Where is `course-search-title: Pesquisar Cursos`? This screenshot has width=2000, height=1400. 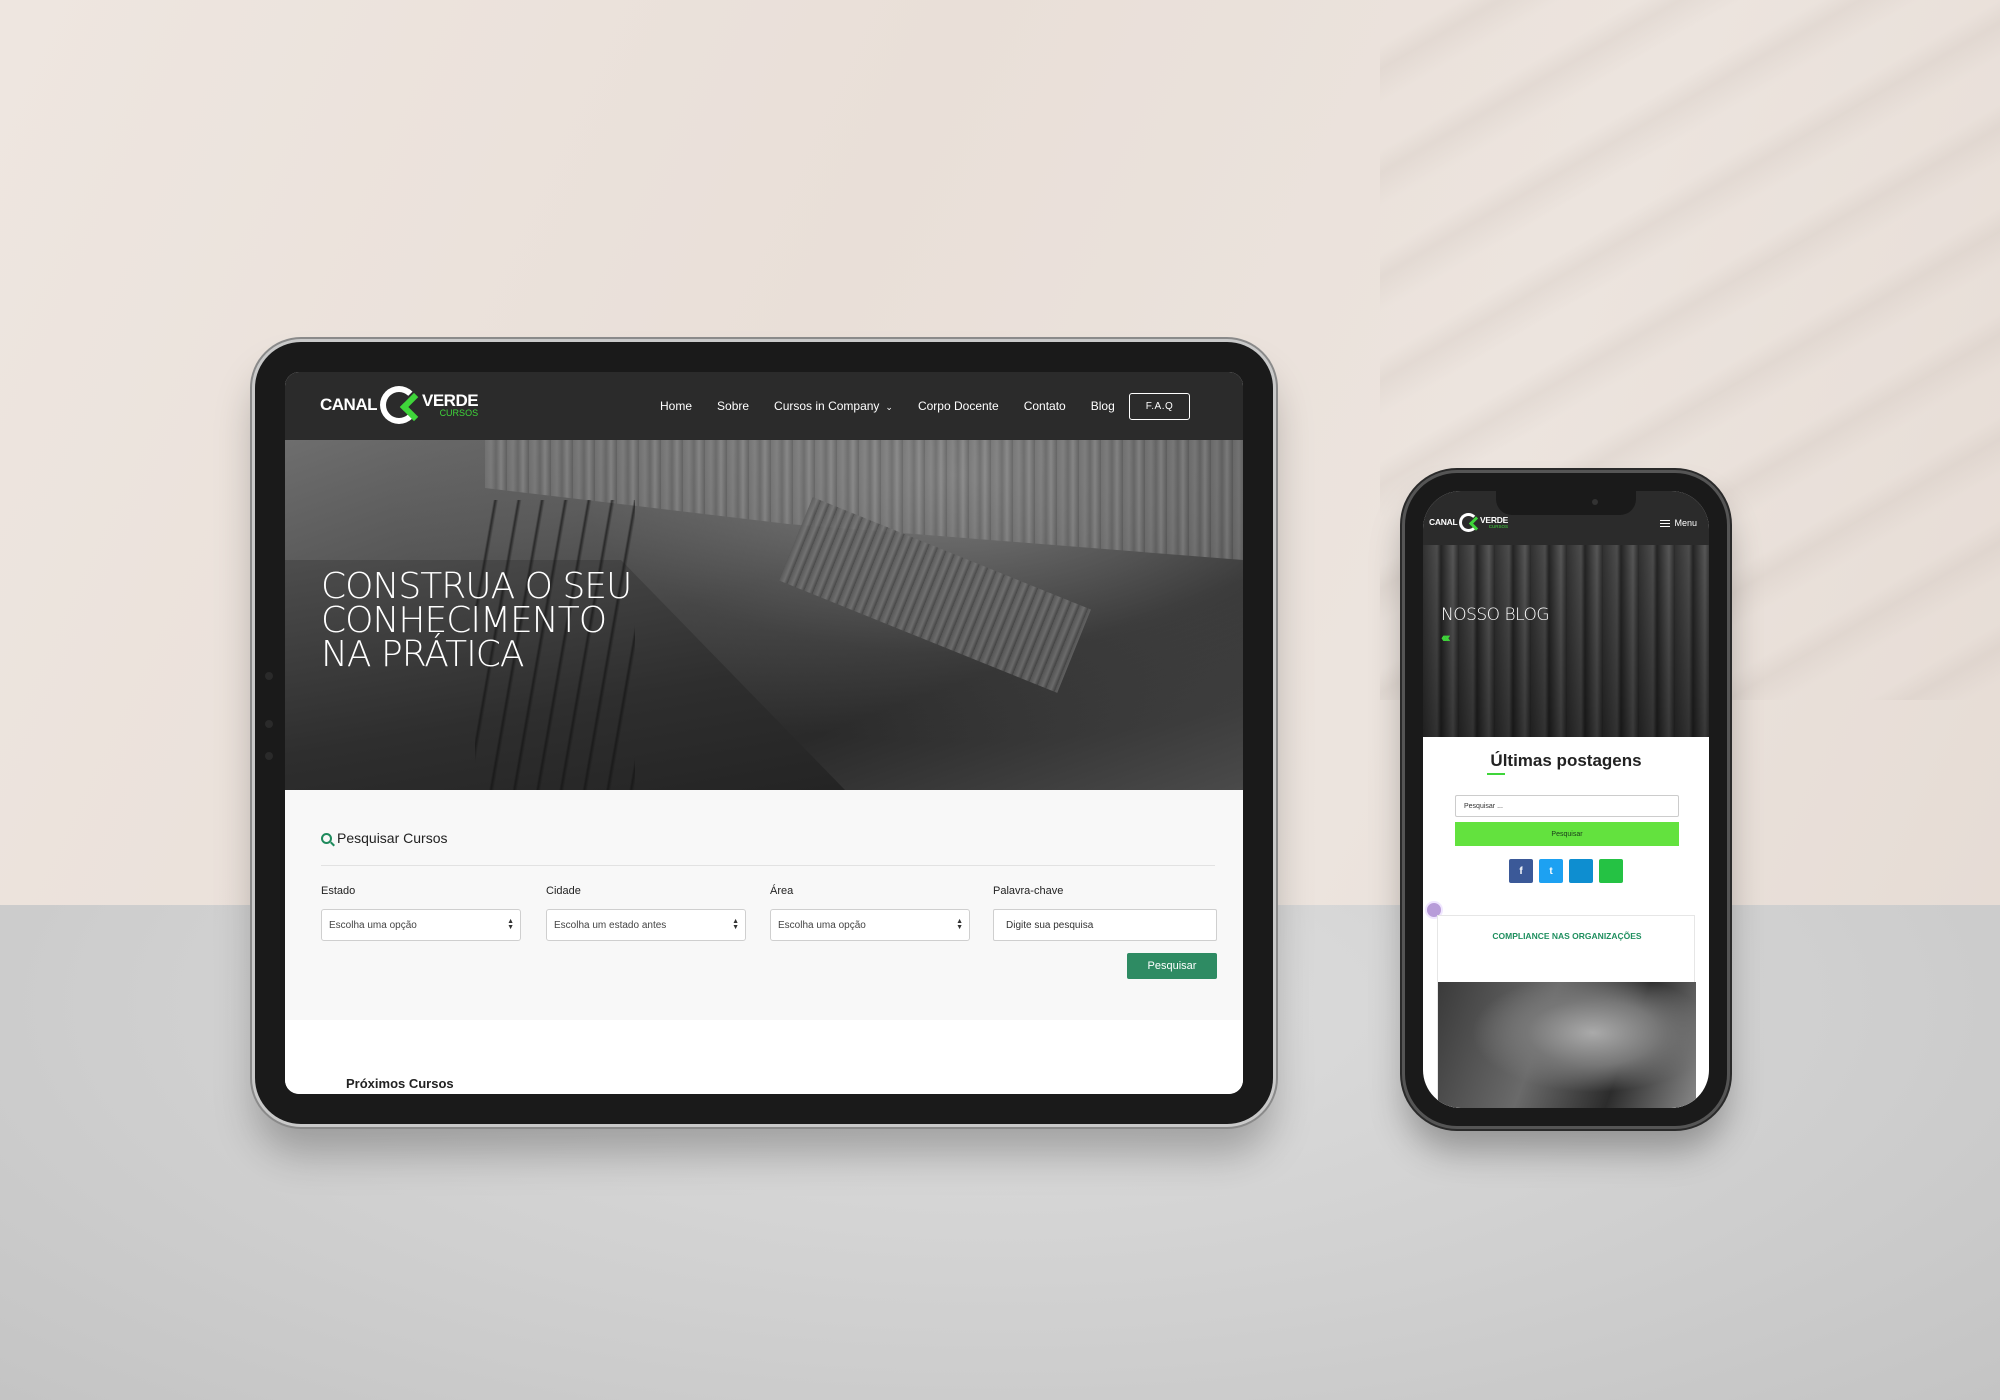
course-search-title: Pesquisar Cursos is located at coordinates (384, 838).